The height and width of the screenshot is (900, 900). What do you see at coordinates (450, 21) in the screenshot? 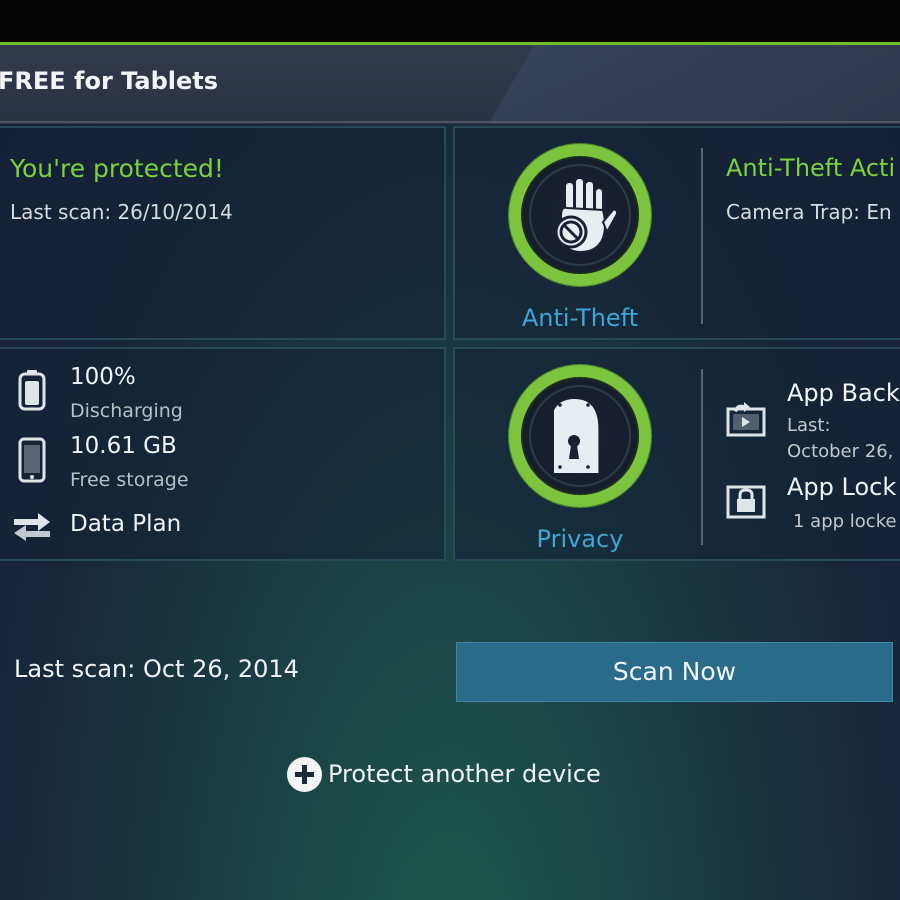
I see `system-status-bar` at bounding box center [450, 21].